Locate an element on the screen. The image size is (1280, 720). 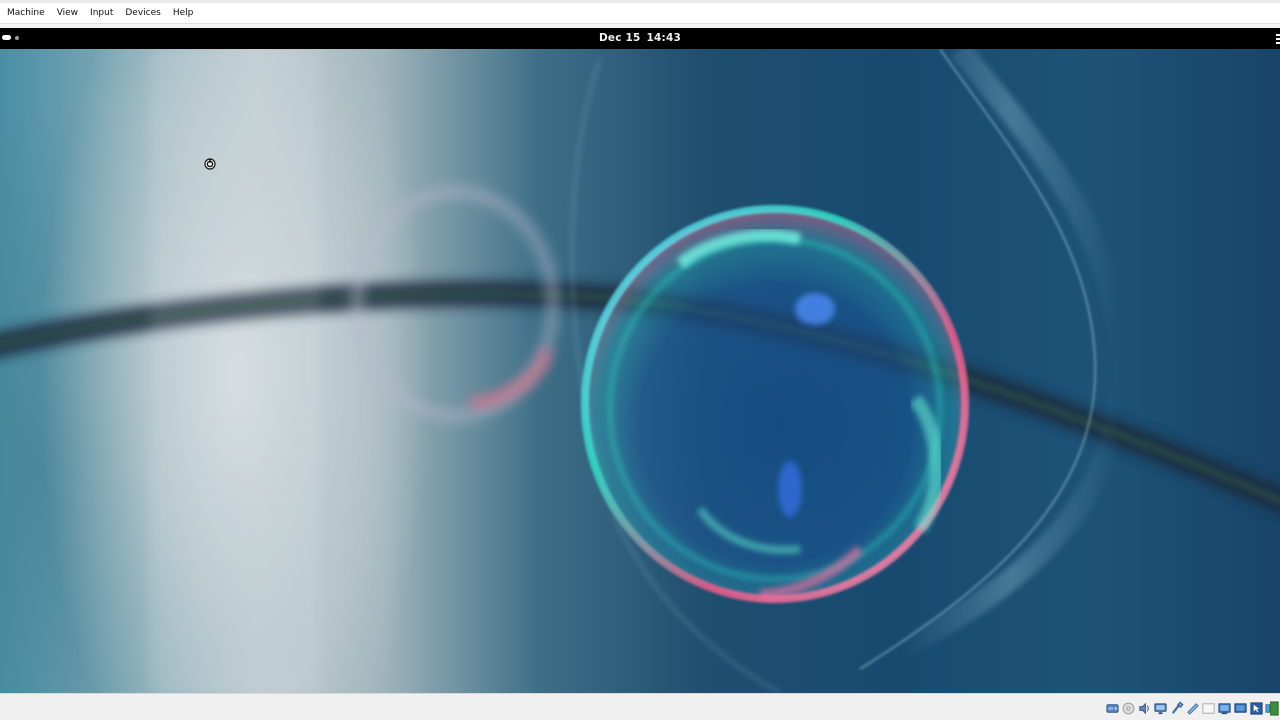
host-status-bar is located at coordinates (640, 706).